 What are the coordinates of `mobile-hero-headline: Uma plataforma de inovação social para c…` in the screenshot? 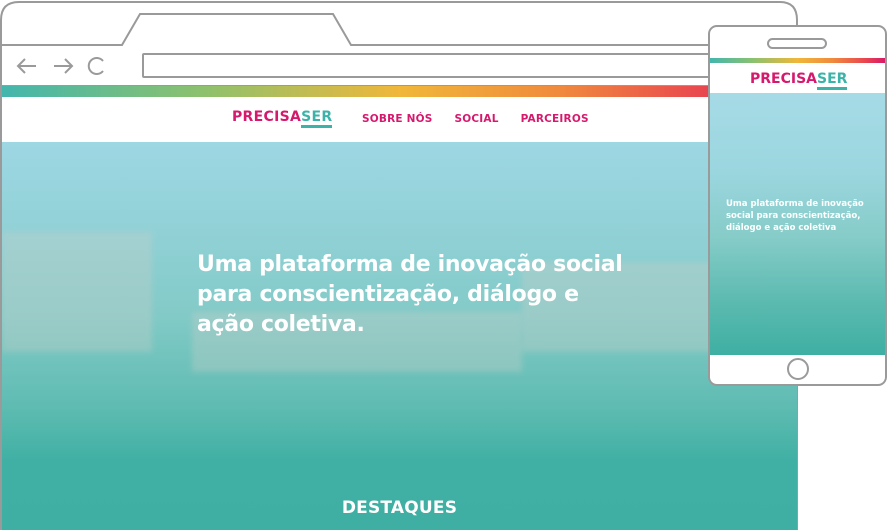 It's located at (795, 216).